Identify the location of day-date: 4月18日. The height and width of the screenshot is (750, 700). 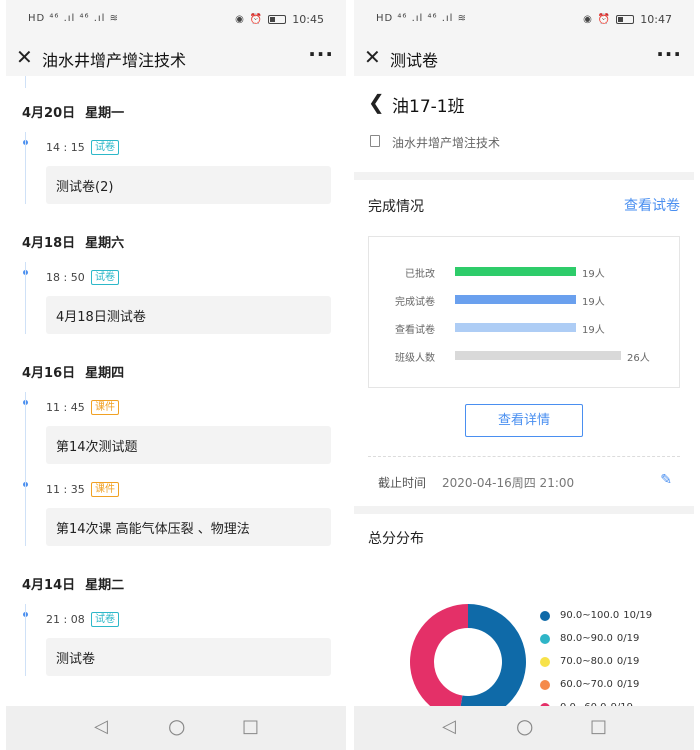
(49, 243).